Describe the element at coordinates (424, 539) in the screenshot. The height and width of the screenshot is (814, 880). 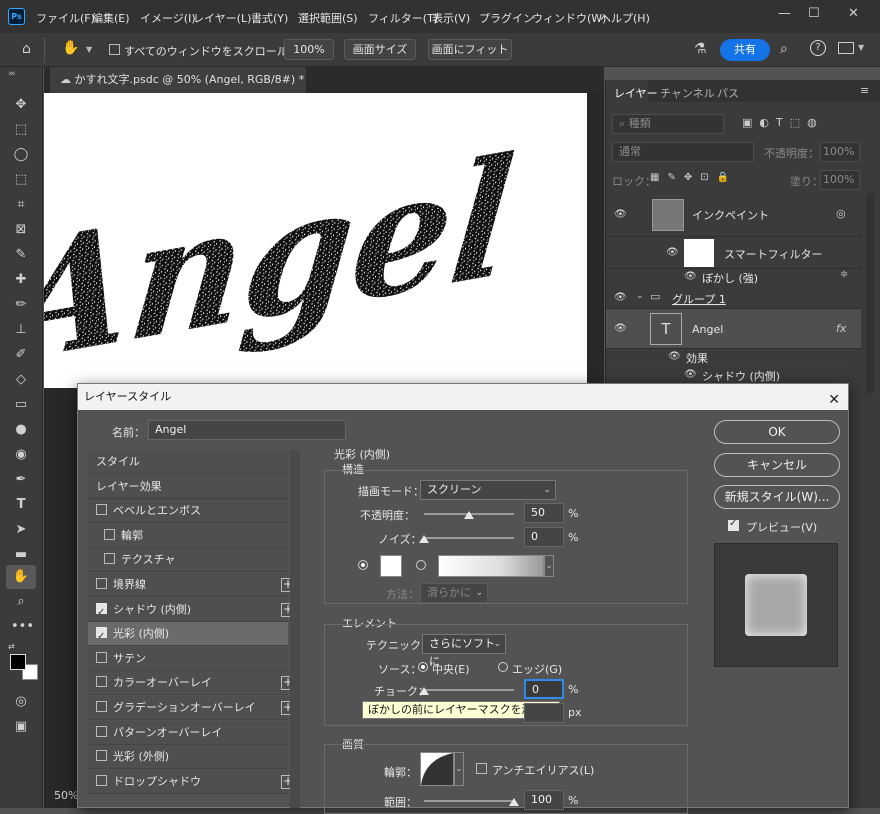
I see `noise-slider-thumb` at that location.